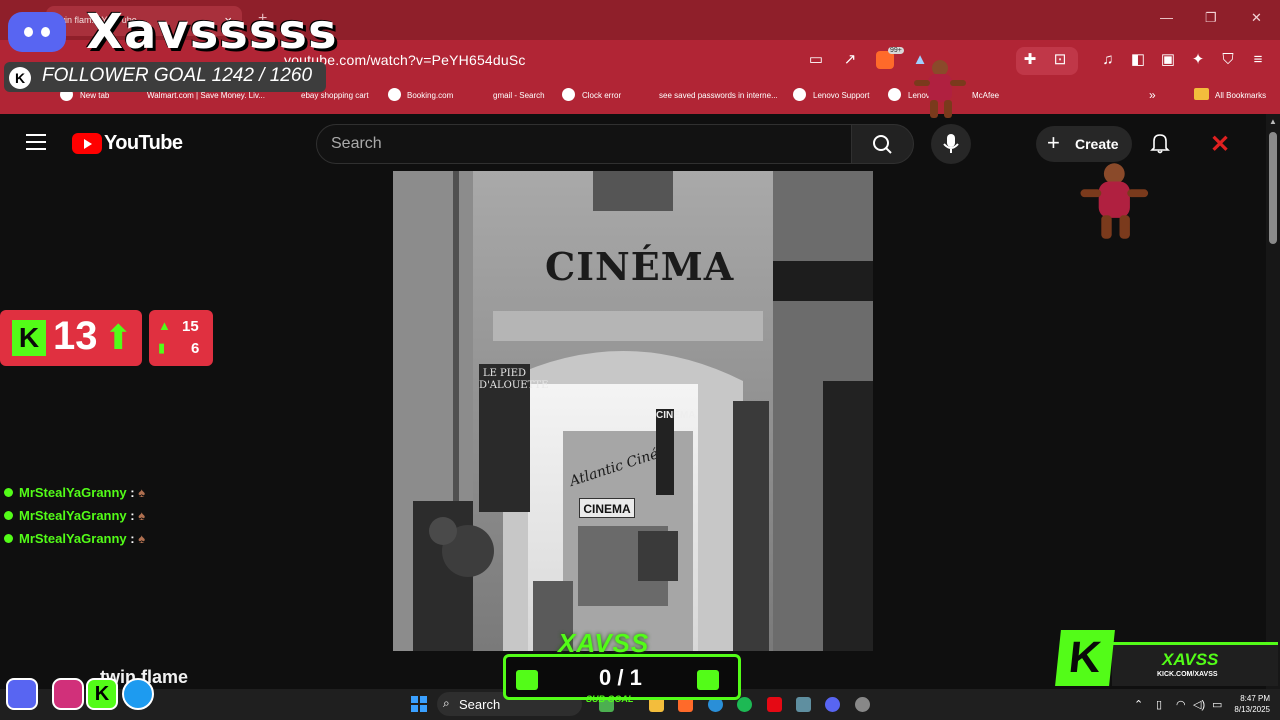  What do you see at coordinates (1220, 144) in the screenshot?
I see `account-avatar: ✕` at bounding box center [1220, 144].